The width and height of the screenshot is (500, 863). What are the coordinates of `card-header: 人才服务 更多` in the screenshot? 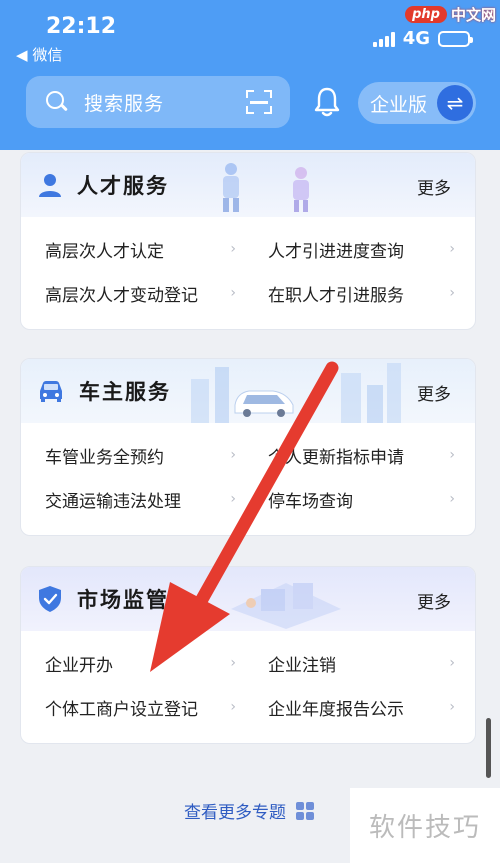 It's located at (248, 185).